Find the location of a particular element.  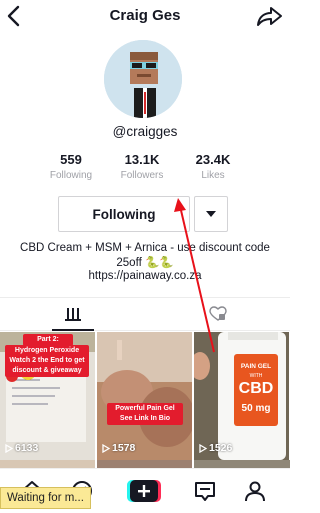

stat-following: 559 Following is located at coordinates (71, 166).